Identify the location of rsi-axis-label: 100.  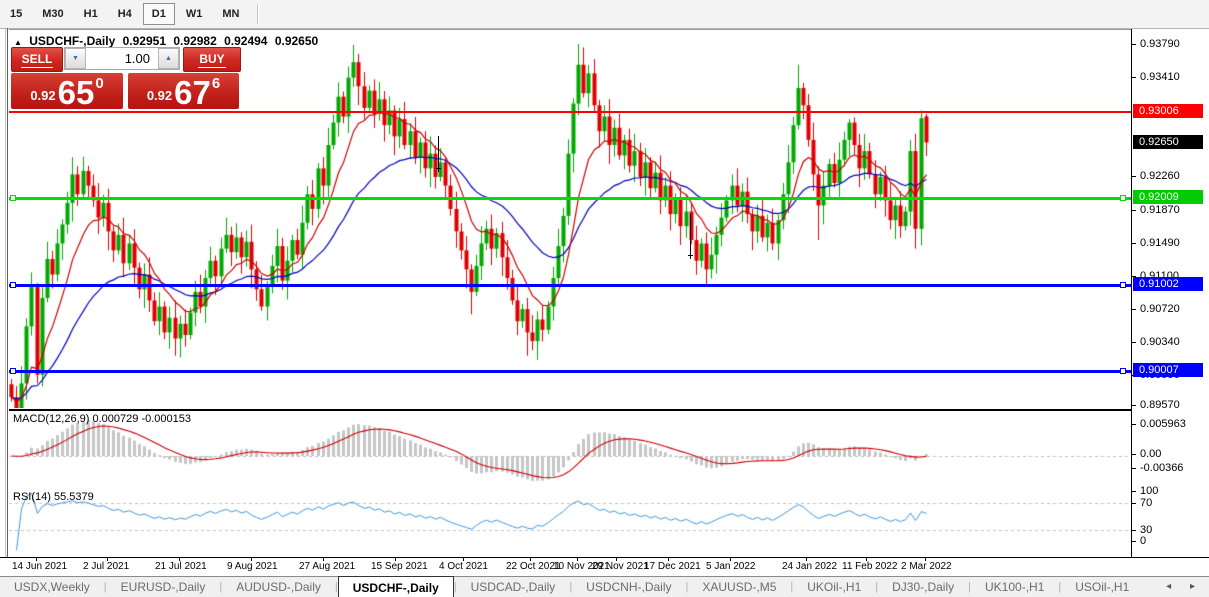
(1149, 491).